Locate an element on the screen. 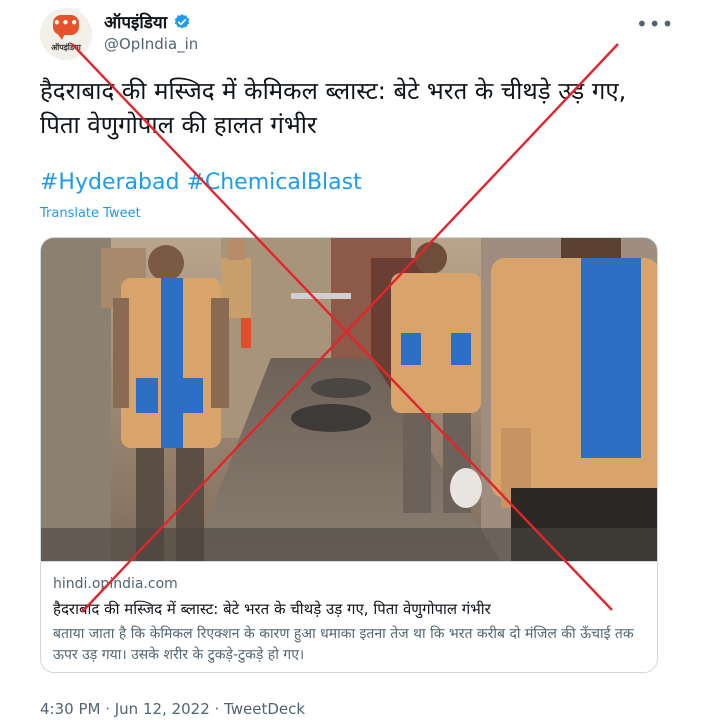 This screenshot has width=720, height=720. hashtag-link: #Hyderabad is located at coordinates (109, 182).